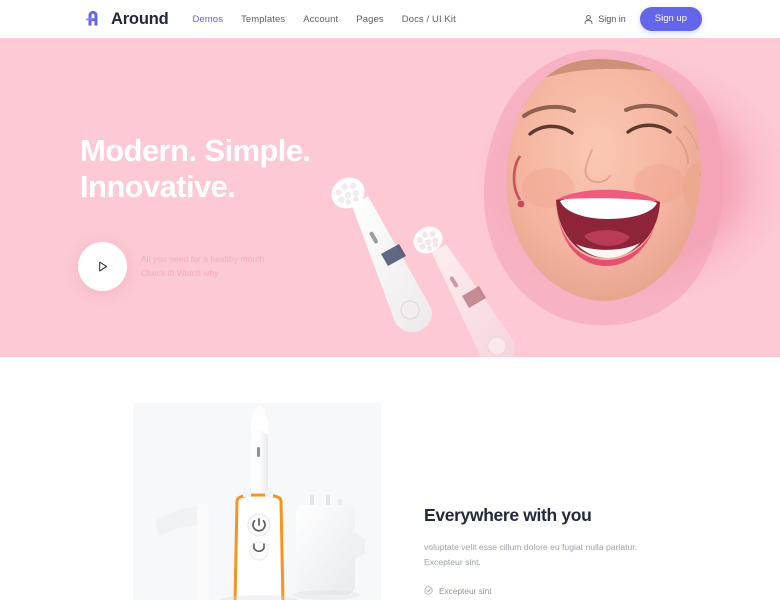 The width and height of the screenshot is (780, 600). I want to click on nav-link-demos: Demos, so click(207, 19).